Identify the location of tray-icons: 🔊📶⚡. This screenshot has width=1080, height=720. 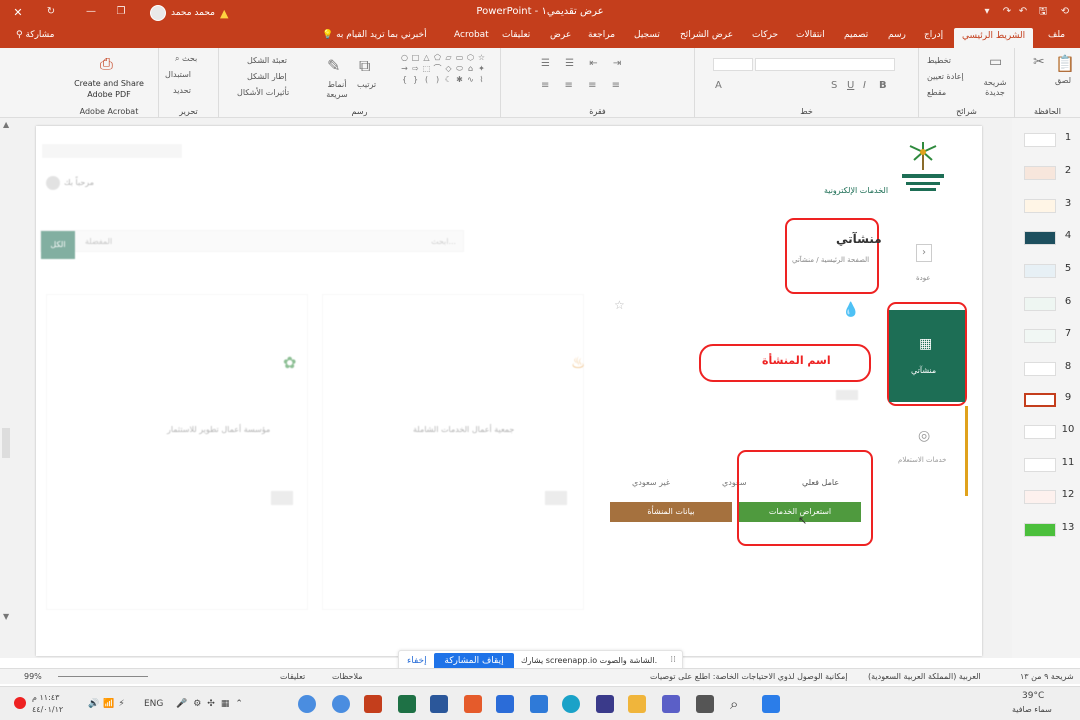
(108, 704).